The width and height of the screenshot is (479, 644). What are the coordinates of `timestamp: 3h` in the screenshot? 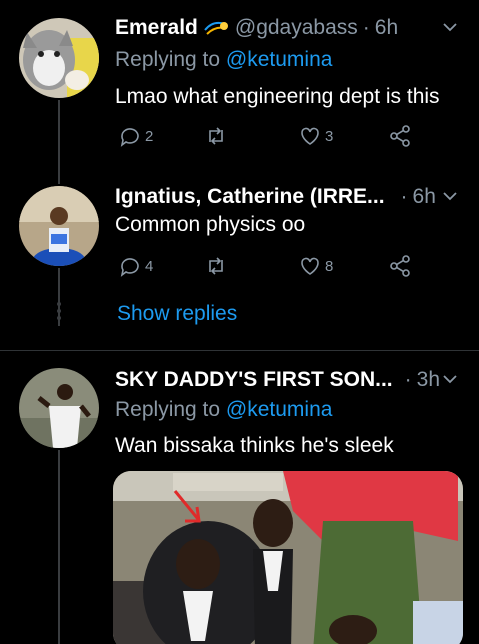 It's located at (428, 380).